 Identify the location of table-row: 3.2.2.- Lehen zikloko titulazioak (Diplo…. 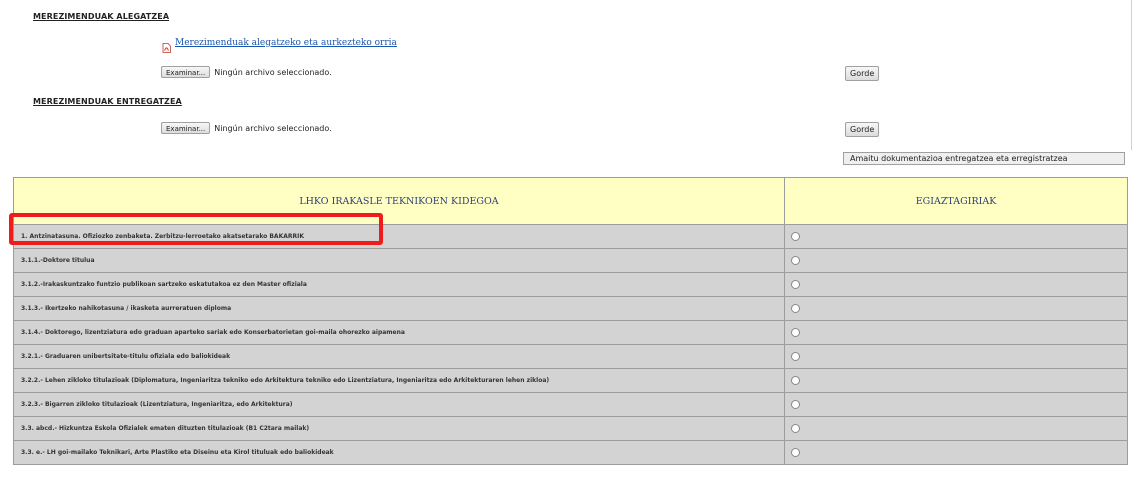
(570, 380).